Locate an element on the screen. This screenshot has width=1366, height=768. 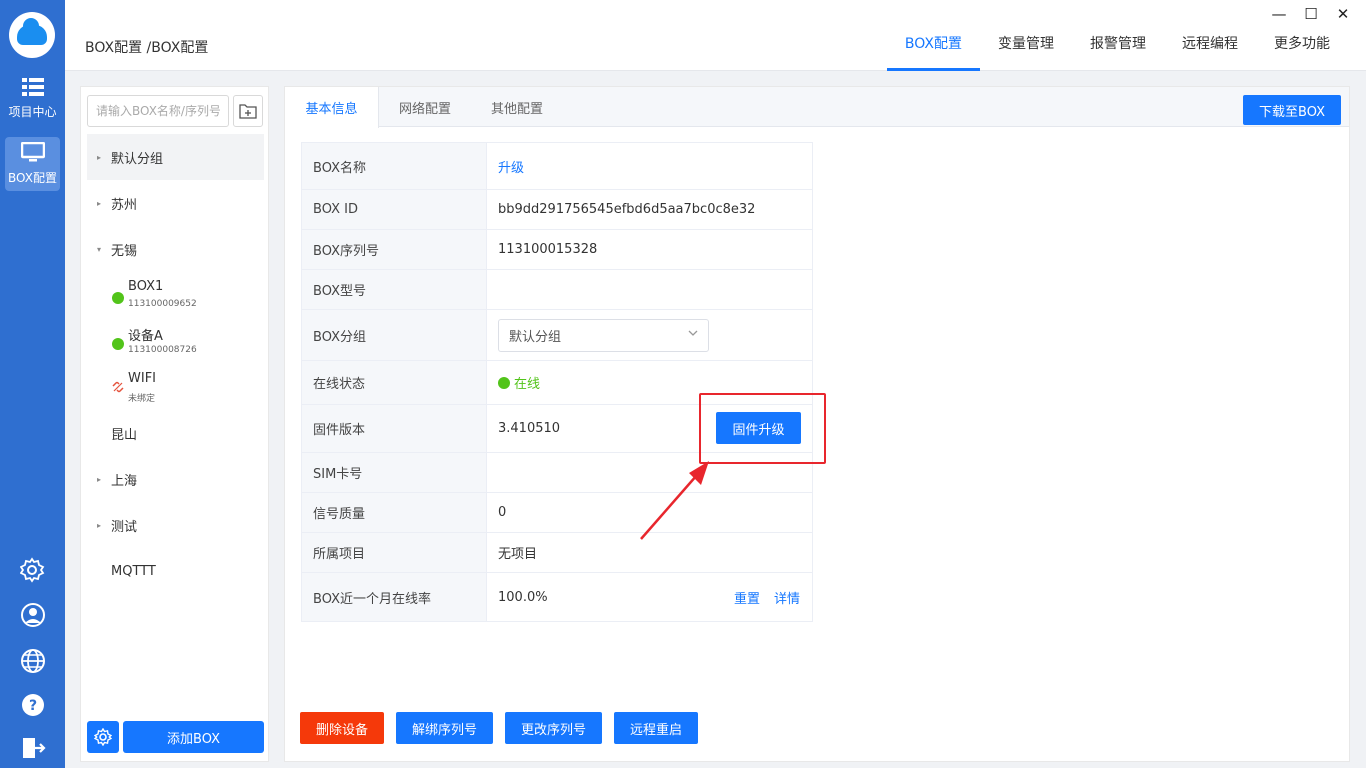
field-label: BOX序列号 is located at coordinates (394, 249).